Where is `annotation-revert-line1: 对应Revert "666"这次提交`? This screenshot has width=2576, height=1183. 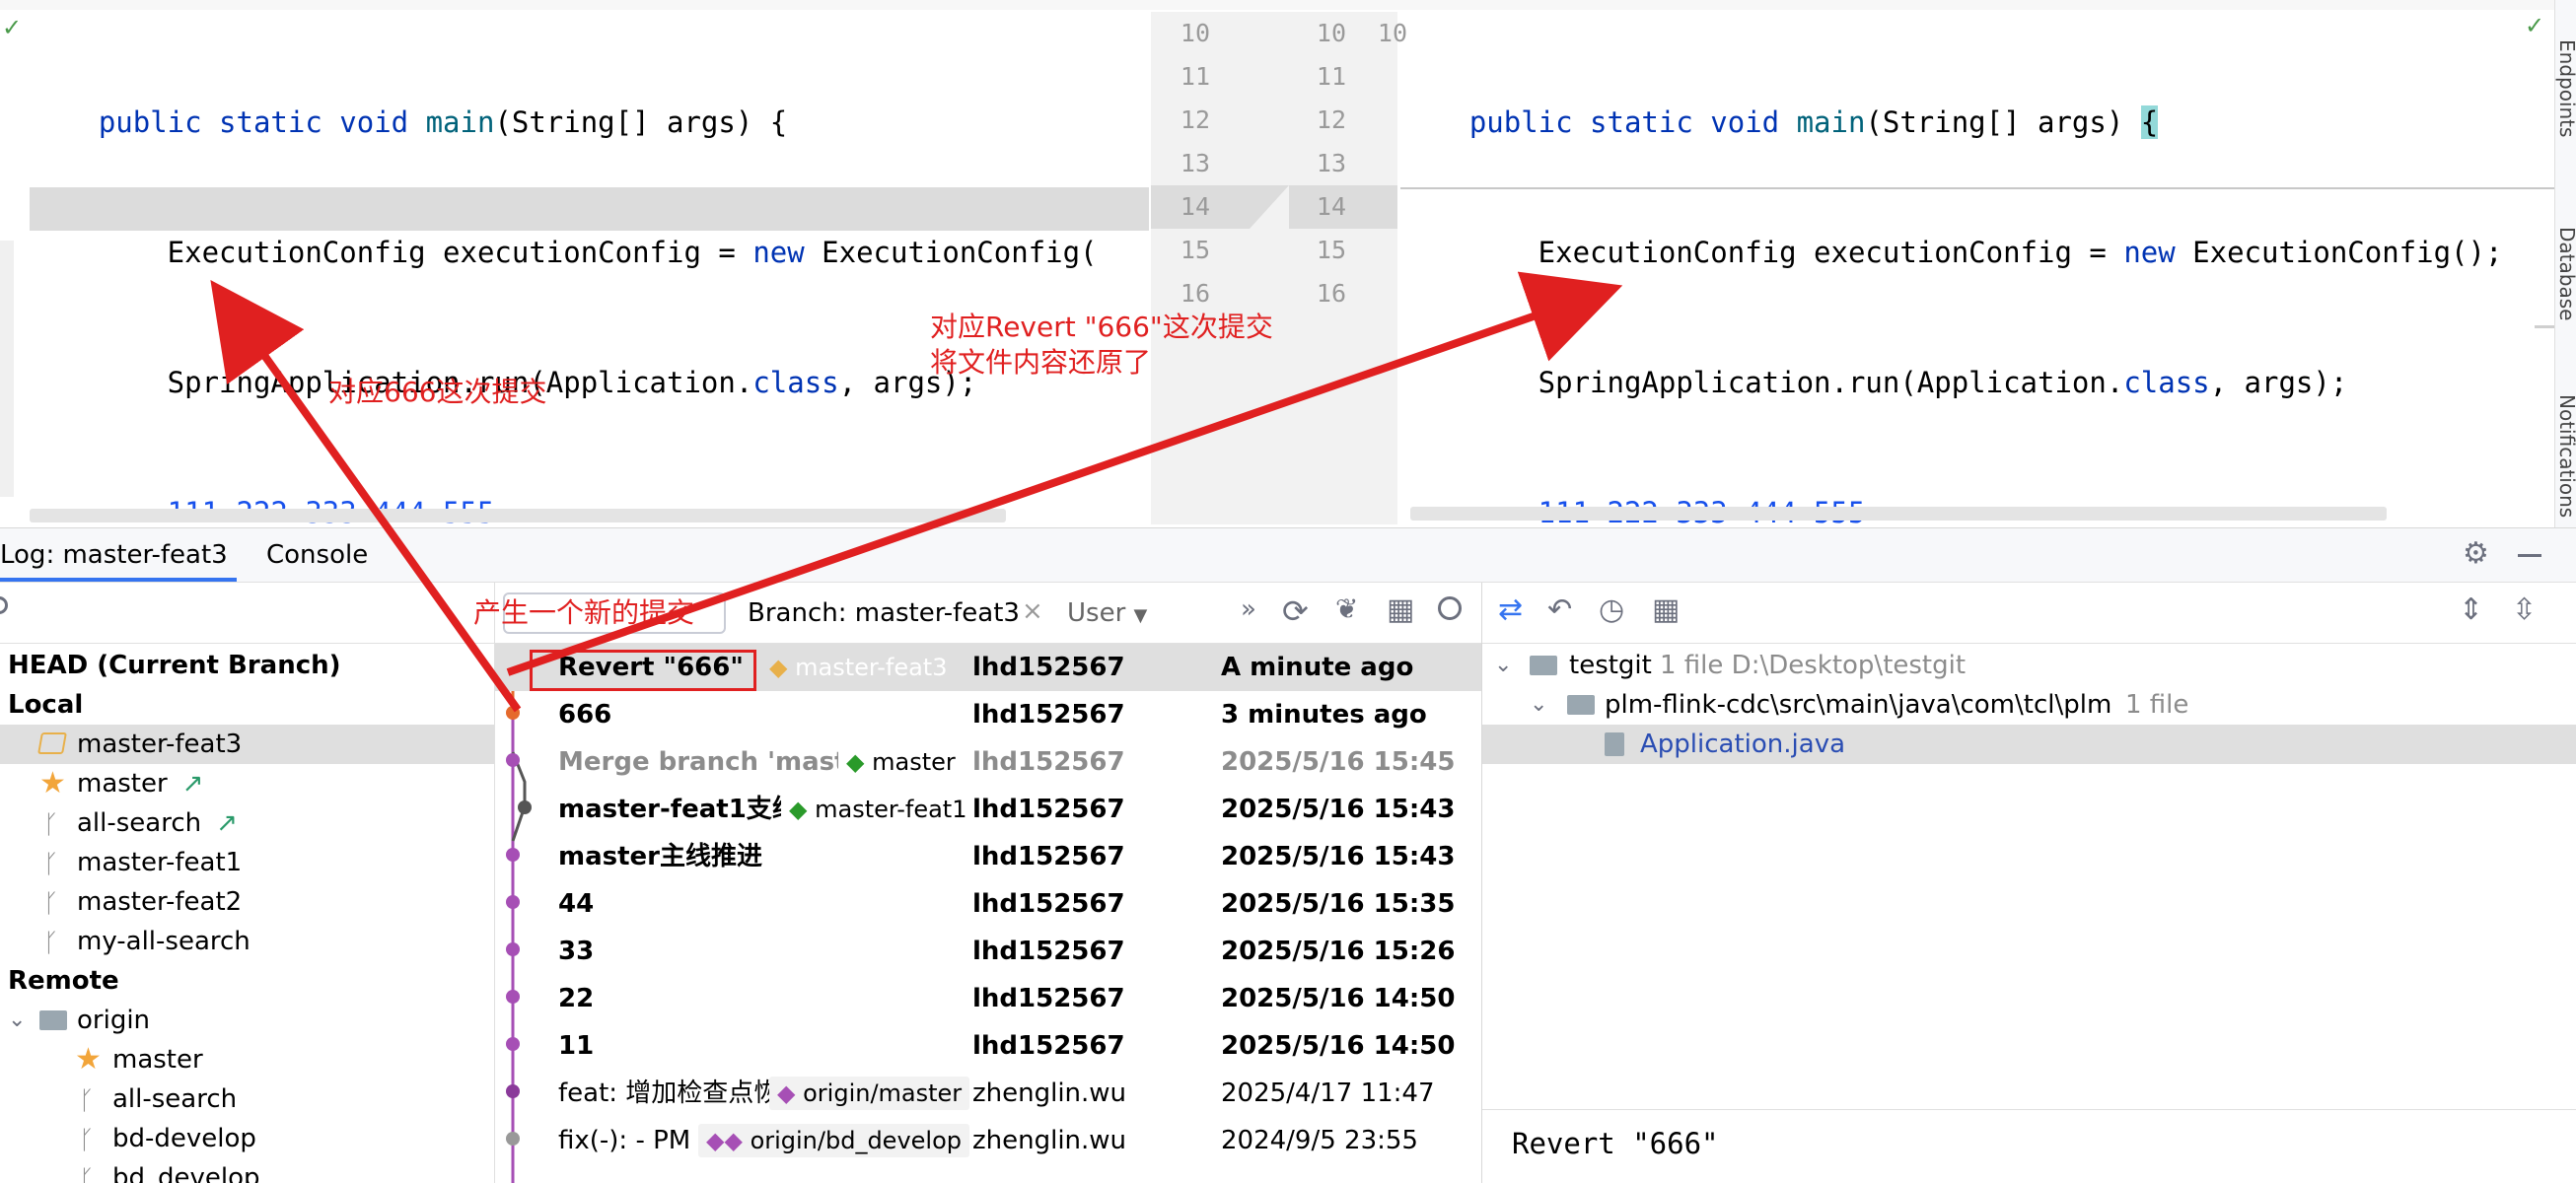 annotation-revert-line1: 对应Revert "666"这次提交 is located at coordinates (1102, 327).